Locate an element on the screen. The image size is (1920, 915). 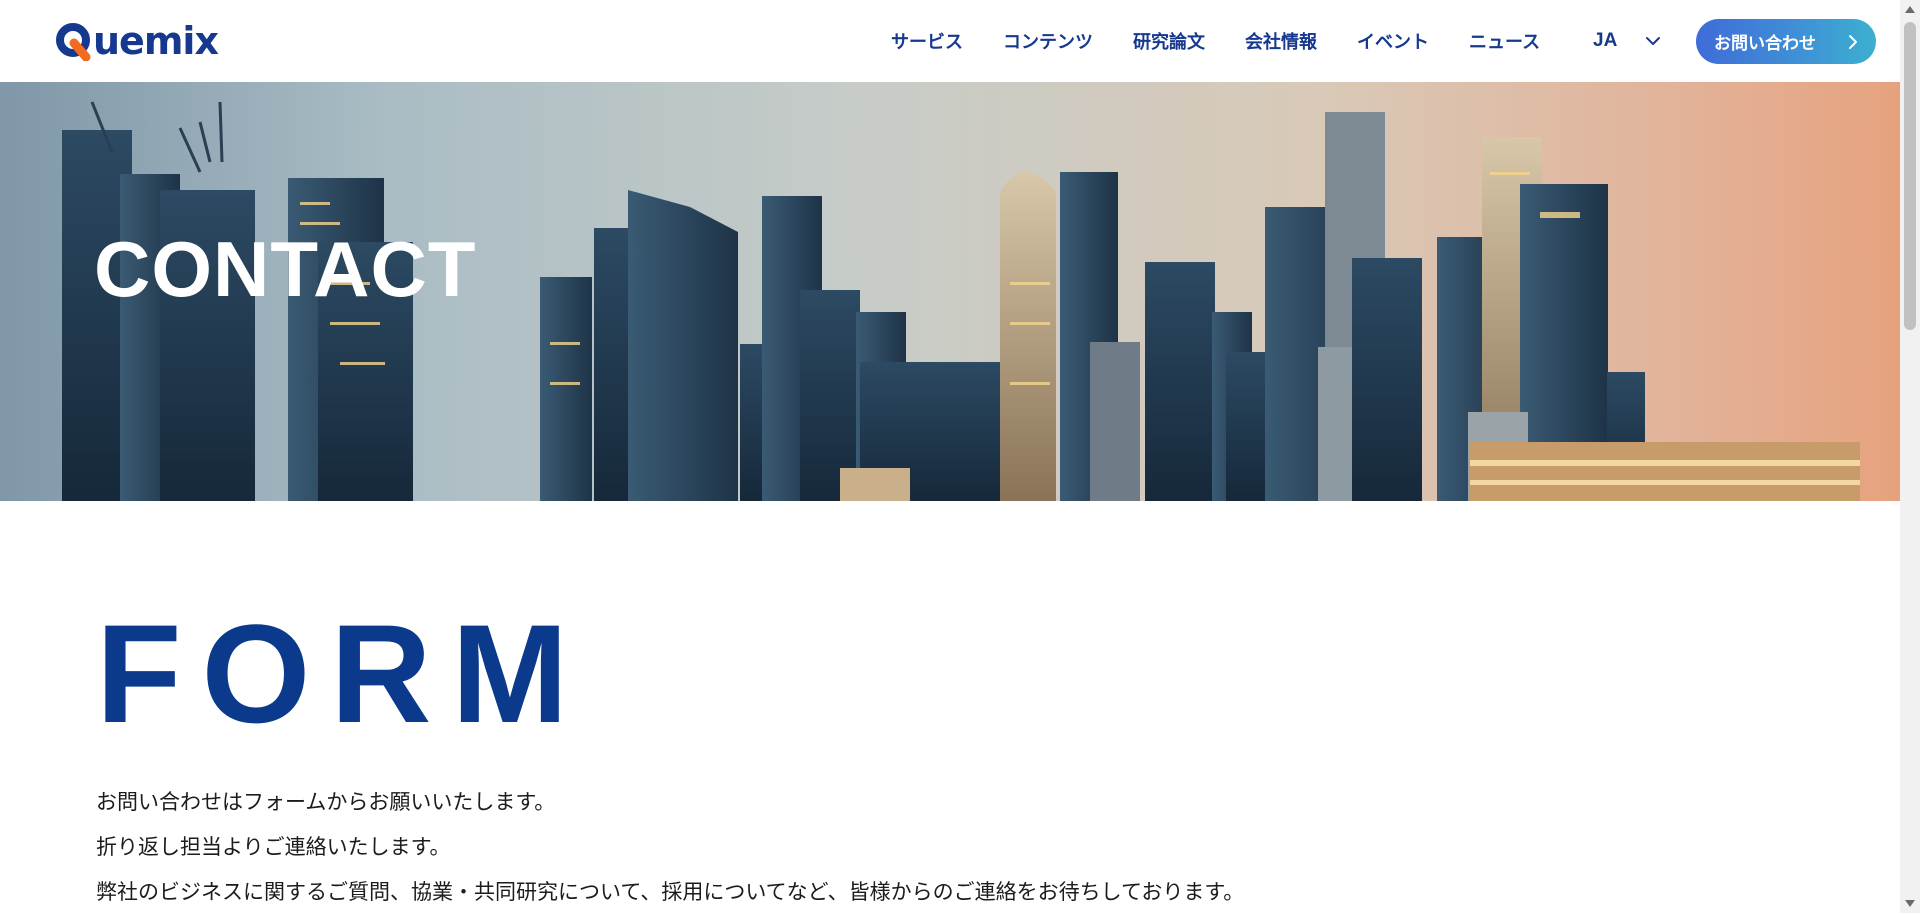
scrollbar-thumb is located at coordinates (1910, 176).